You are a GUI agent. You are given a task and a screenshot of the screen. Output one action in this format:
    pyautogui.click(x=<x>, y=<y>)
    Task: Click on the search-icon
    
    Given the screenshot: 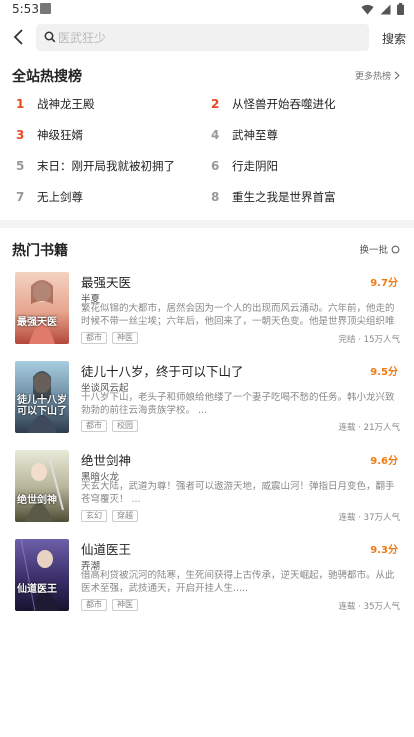 What is the action you would take?
    pyautogui.click(x=50, y=37)
    